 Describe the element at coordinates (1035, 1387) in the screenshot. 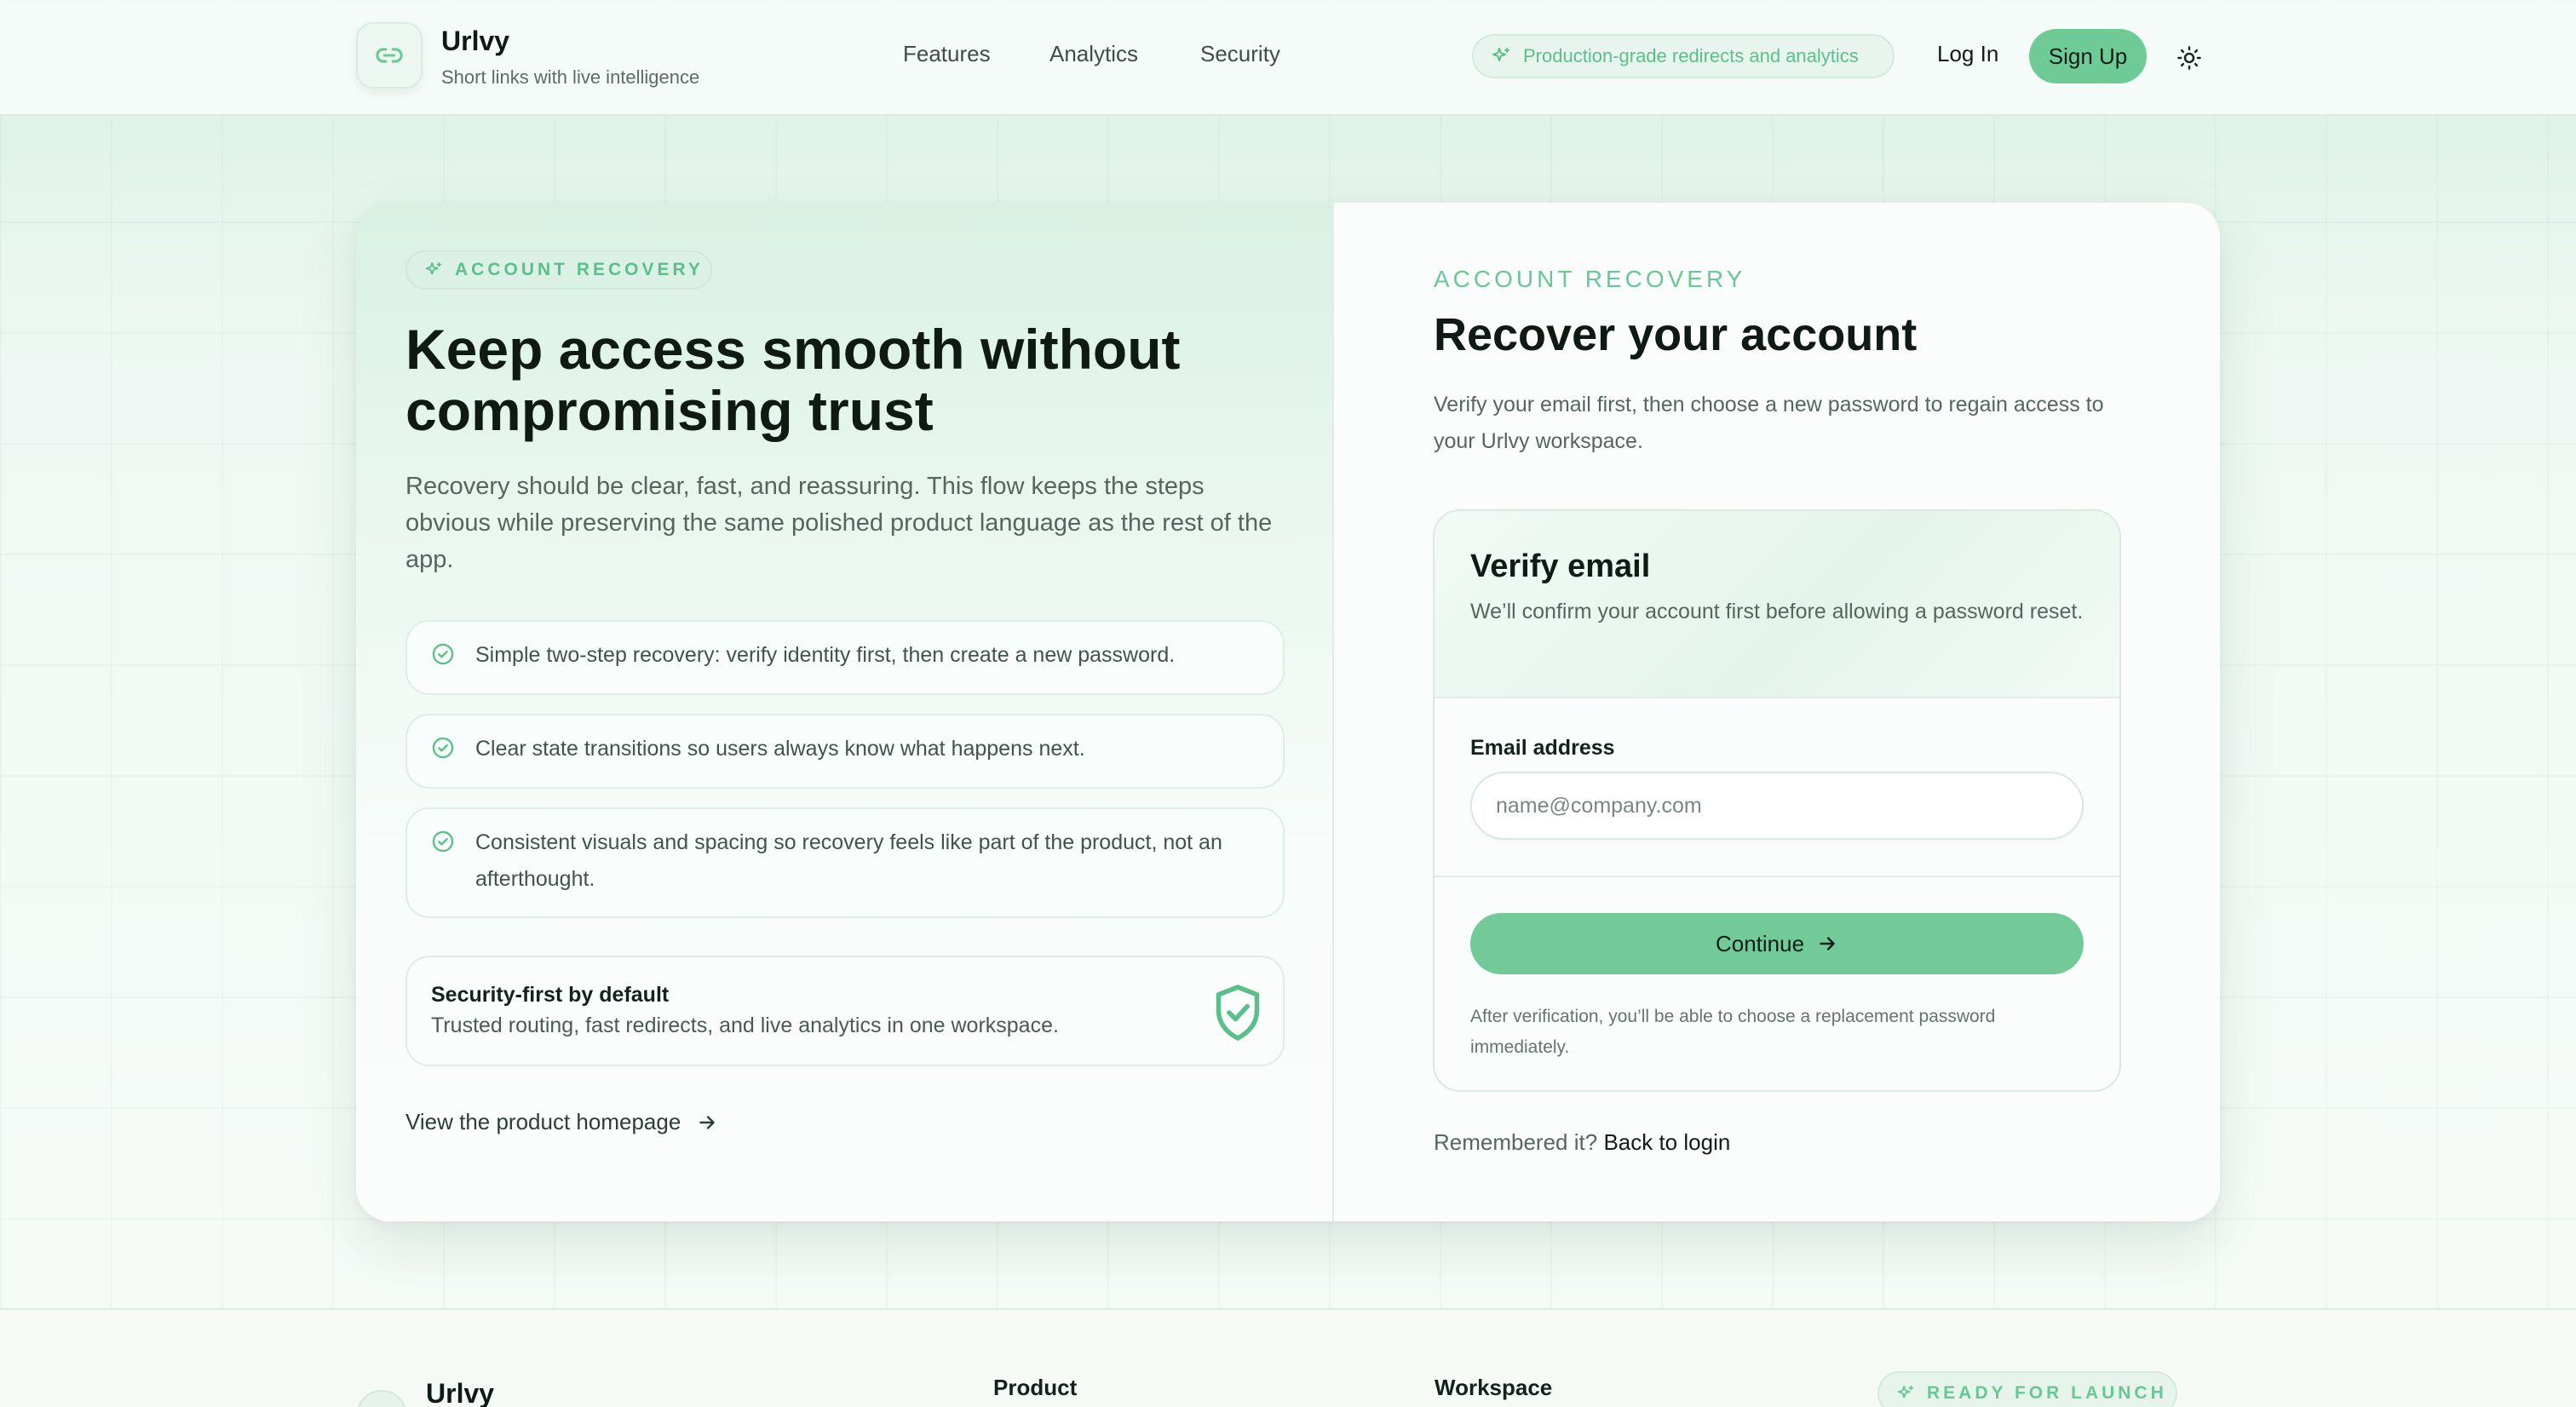

I see `footer-col-product: Product` at that location.